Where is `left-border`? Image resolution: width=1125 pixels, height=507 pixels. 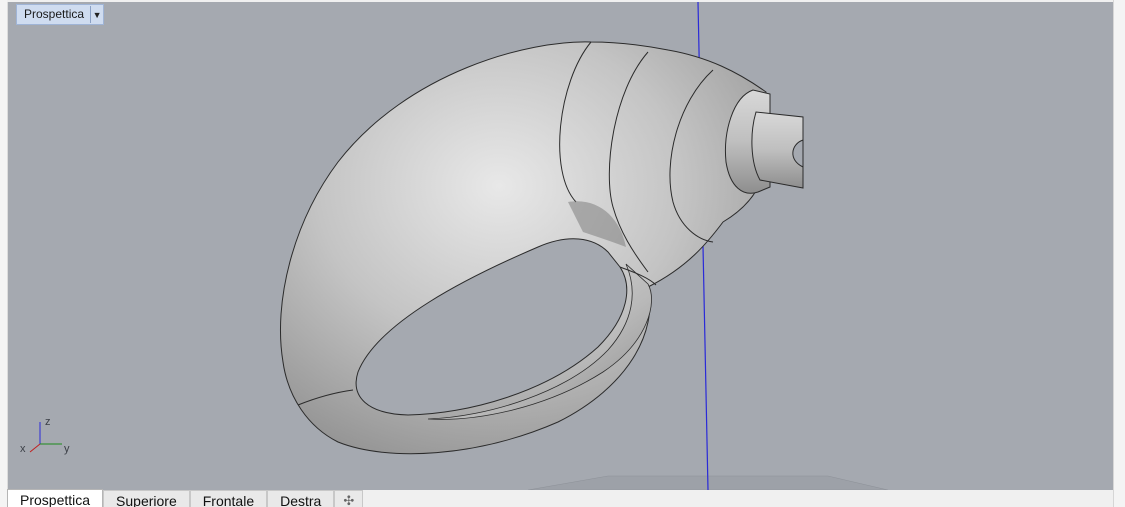 left-border is located at coordinates (3, 253).